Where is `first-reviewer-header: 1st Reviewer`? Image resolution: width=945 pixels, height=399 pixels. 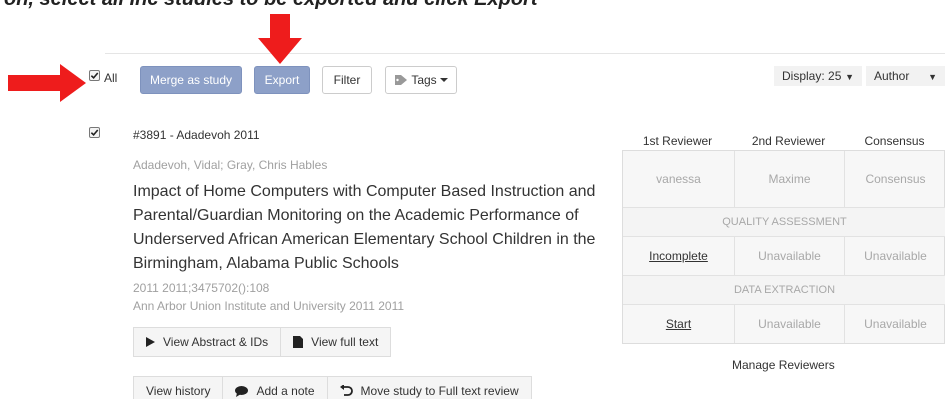 first-reviewer-header: 1st Reviewer is located at coordinates (677, 141).